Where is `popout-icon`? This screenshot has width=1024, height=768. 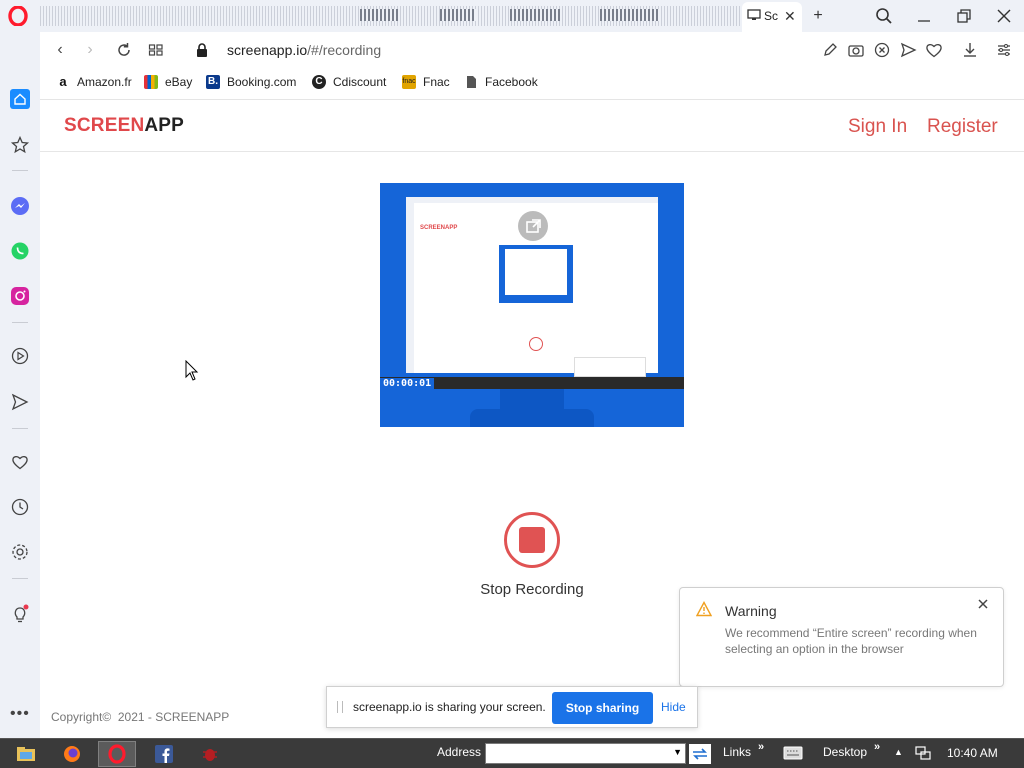
popout-icon is located at coordinates (533, 226).